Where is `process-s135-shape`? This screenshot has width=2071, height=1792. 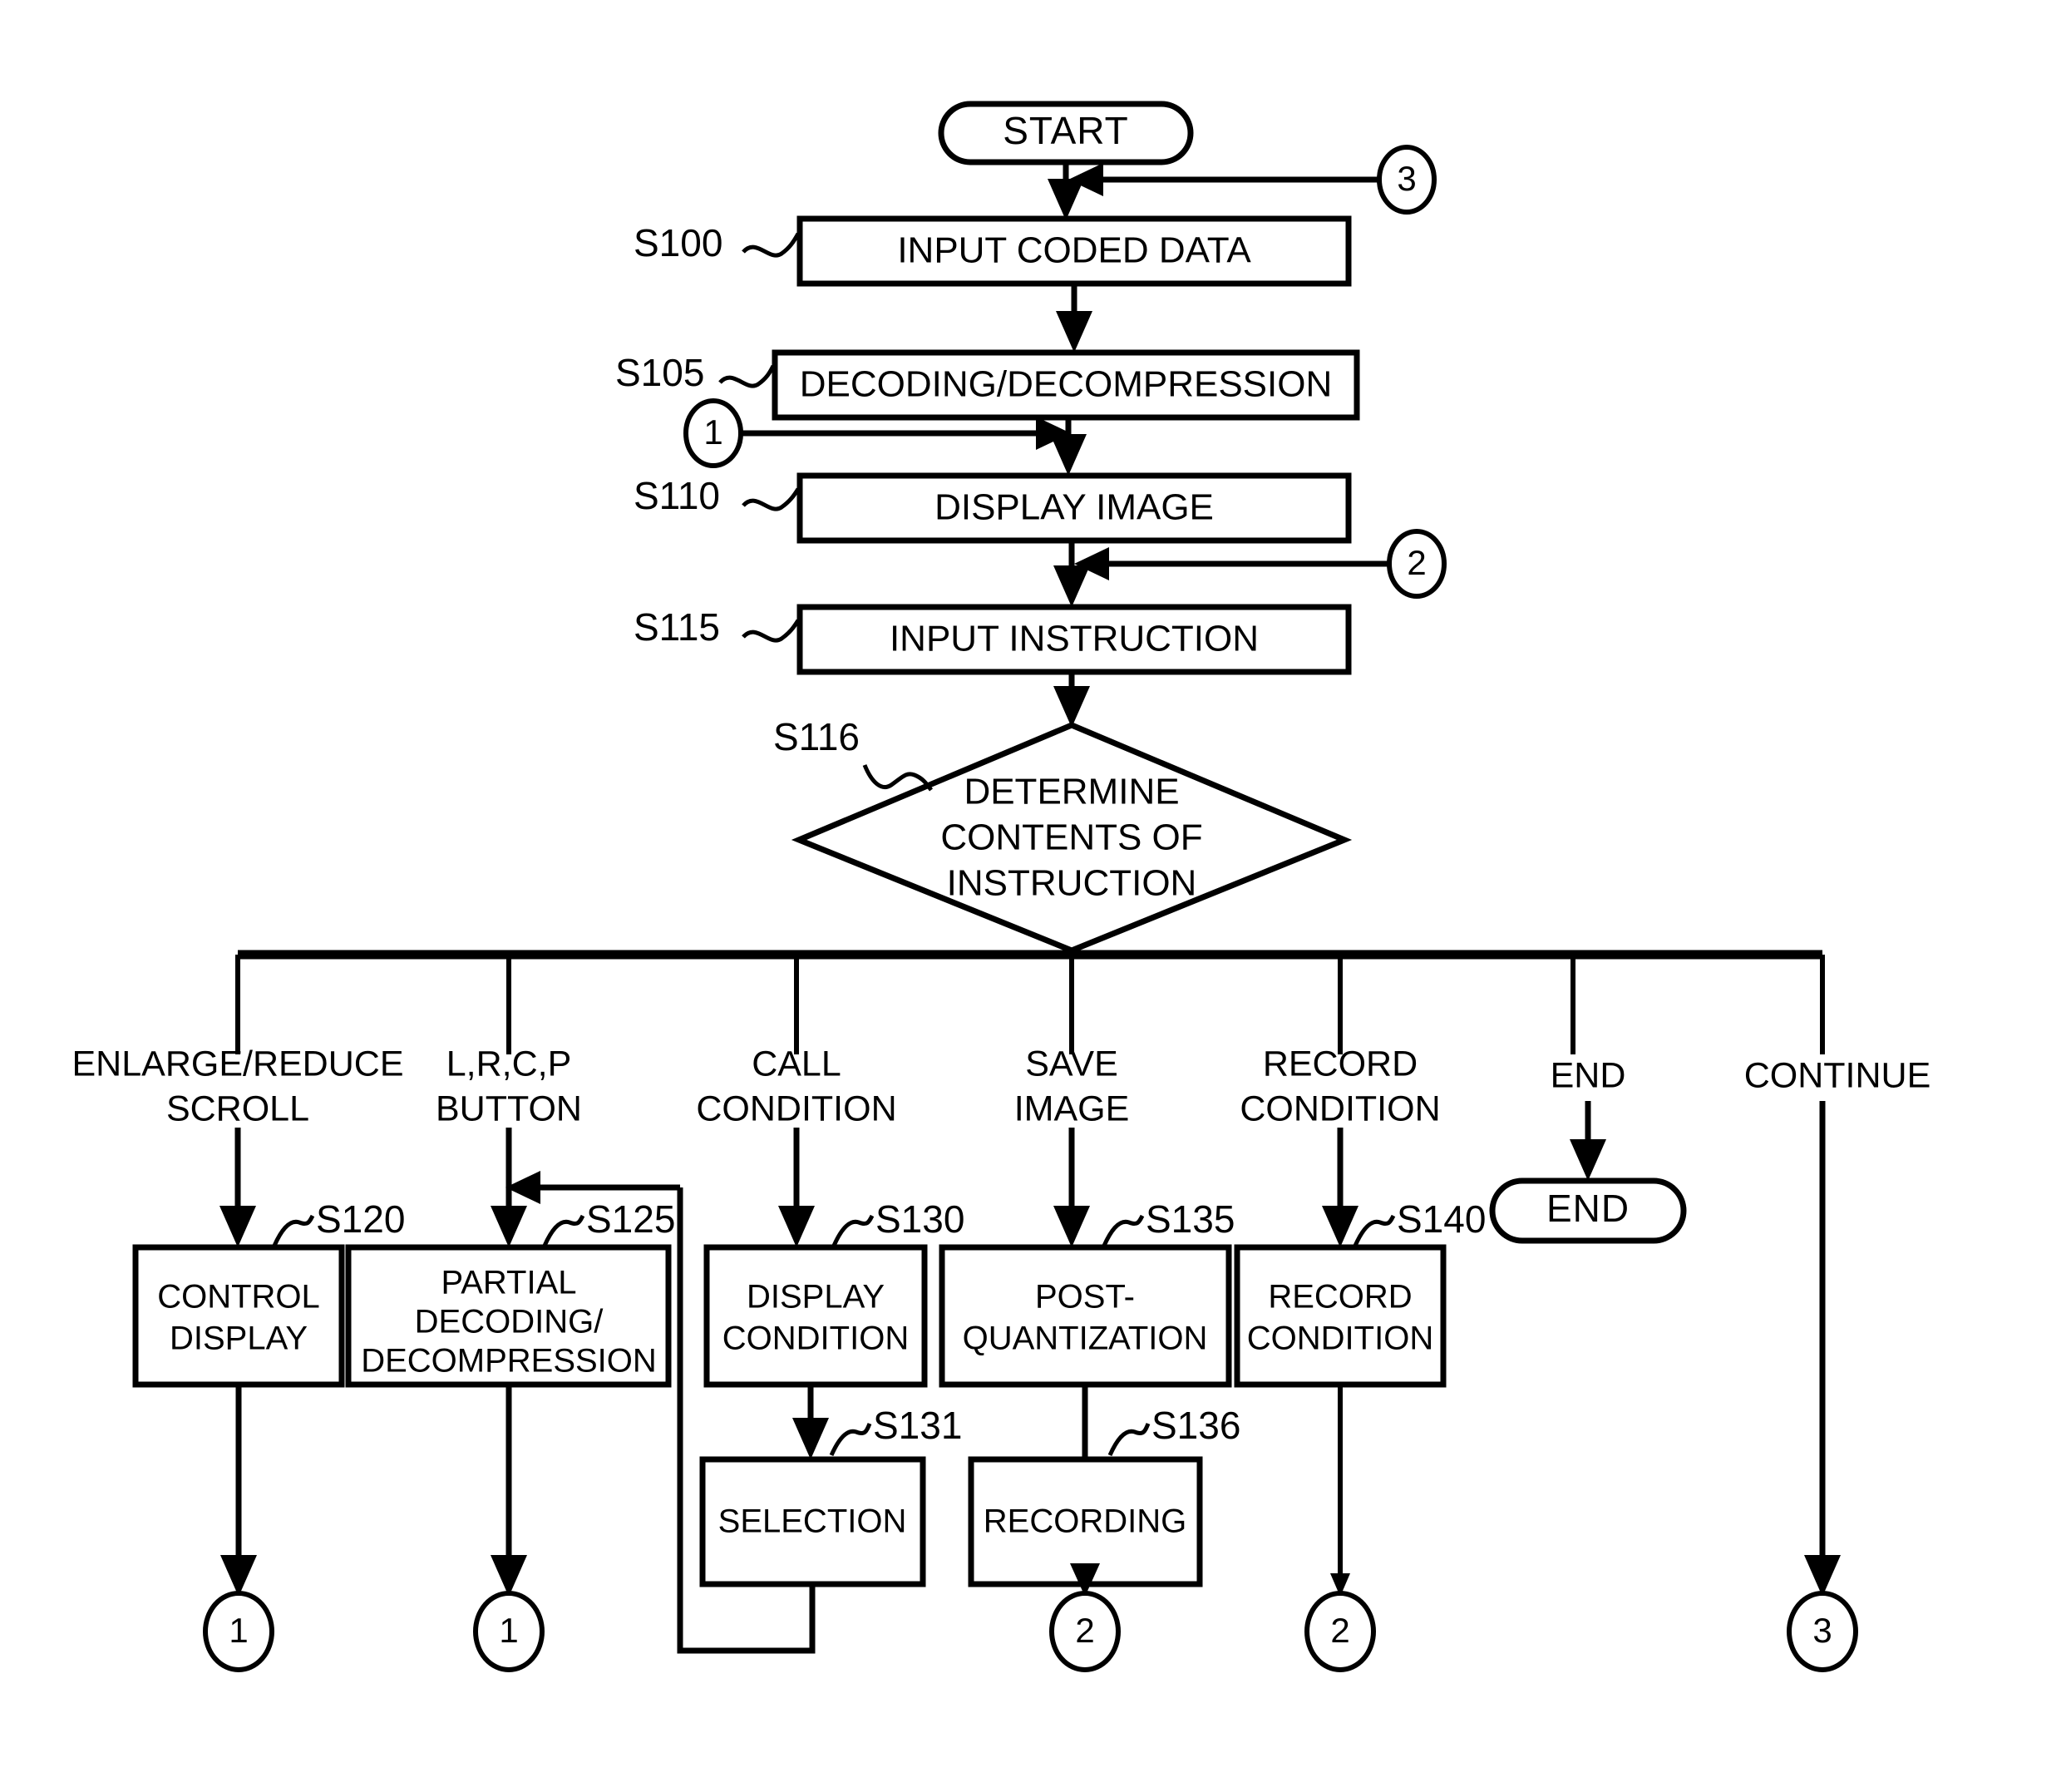
process-s135-shape is located at coordinates (1085, 1316).